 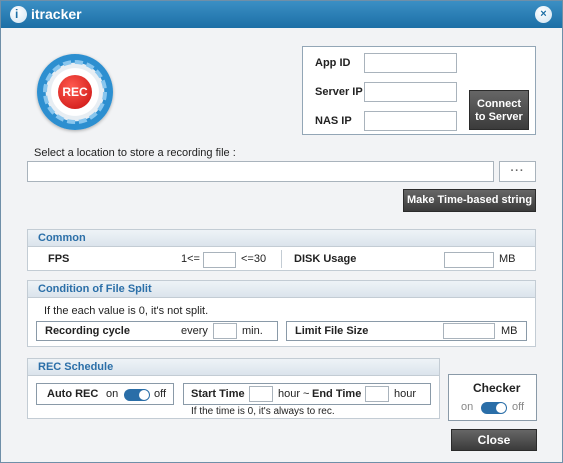 What do you see at coordinates (56, 14) in the screenshot?
I see `window-title: itracker` at bounding box center [56, 14].